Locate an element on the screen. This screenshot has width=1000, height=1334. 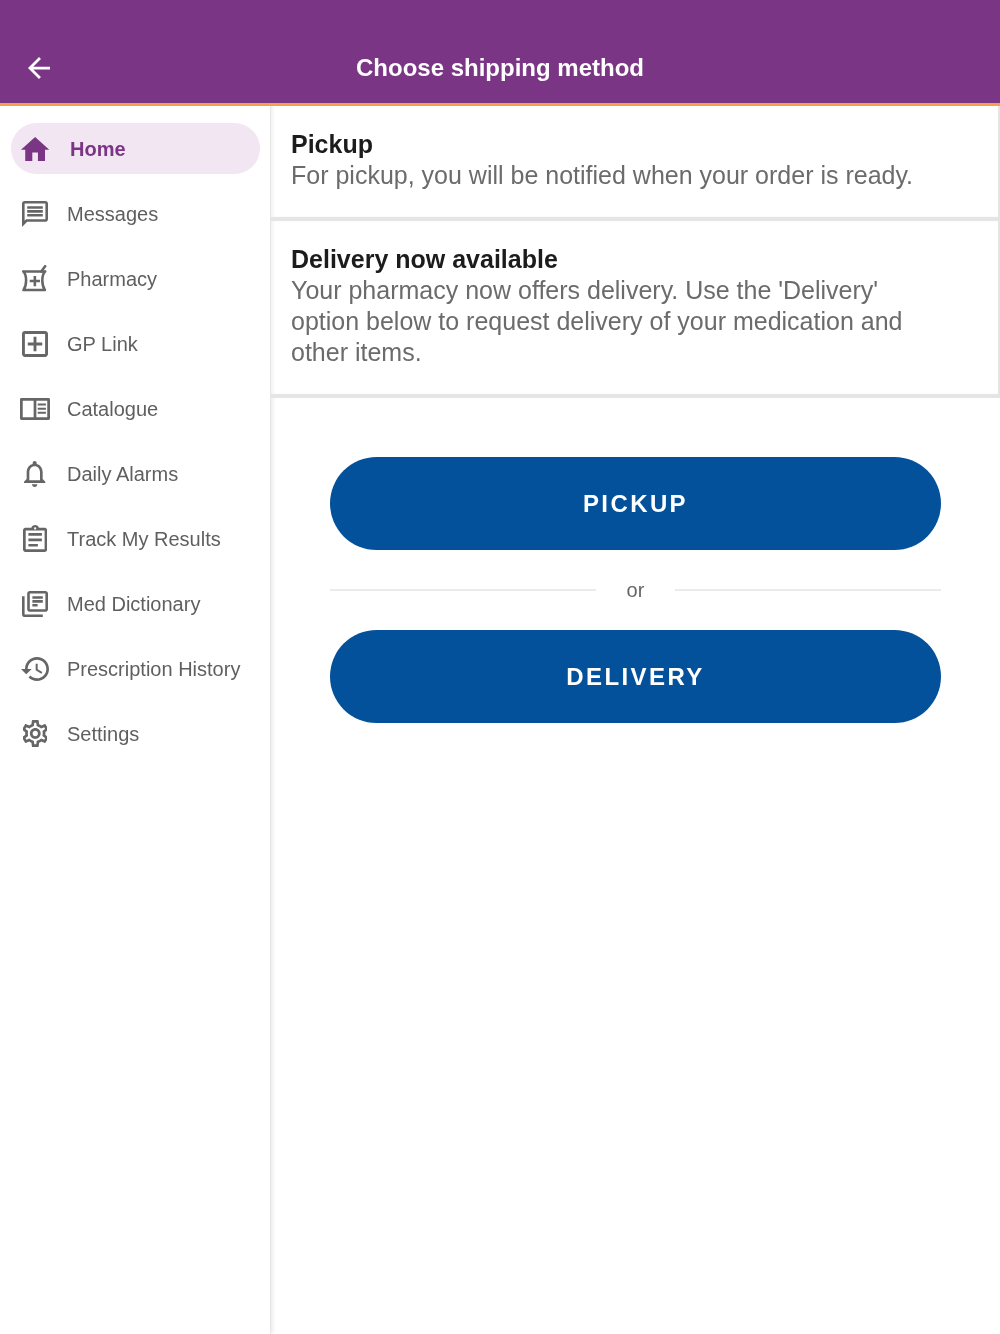
sidebar-item: Daily Alarms is located at coordinates (135, 473).